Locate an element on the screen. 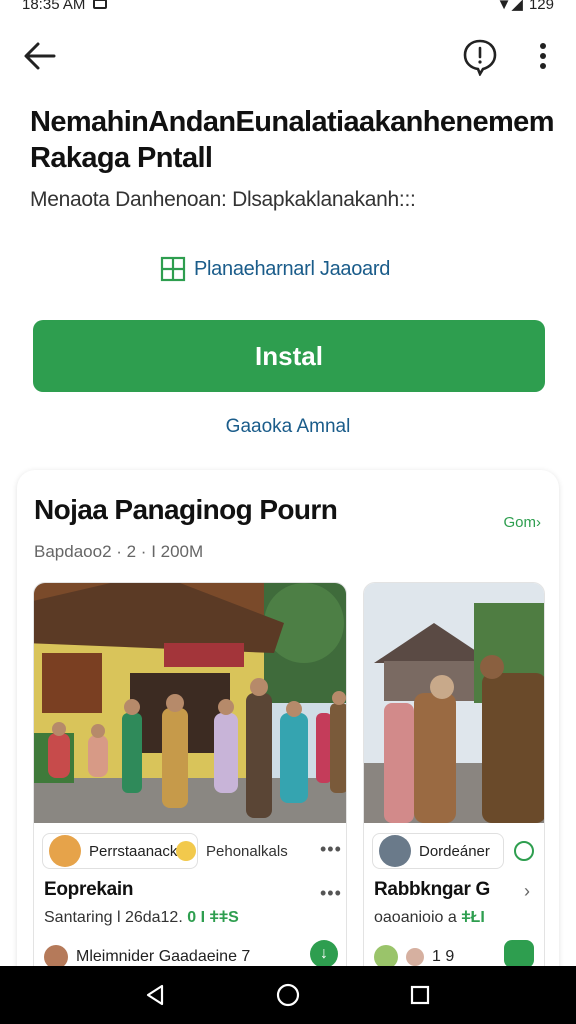 Image resolution: width=576 pixels, height=1024 pixels. install-button: Instal is located at coordinates (289, 356).